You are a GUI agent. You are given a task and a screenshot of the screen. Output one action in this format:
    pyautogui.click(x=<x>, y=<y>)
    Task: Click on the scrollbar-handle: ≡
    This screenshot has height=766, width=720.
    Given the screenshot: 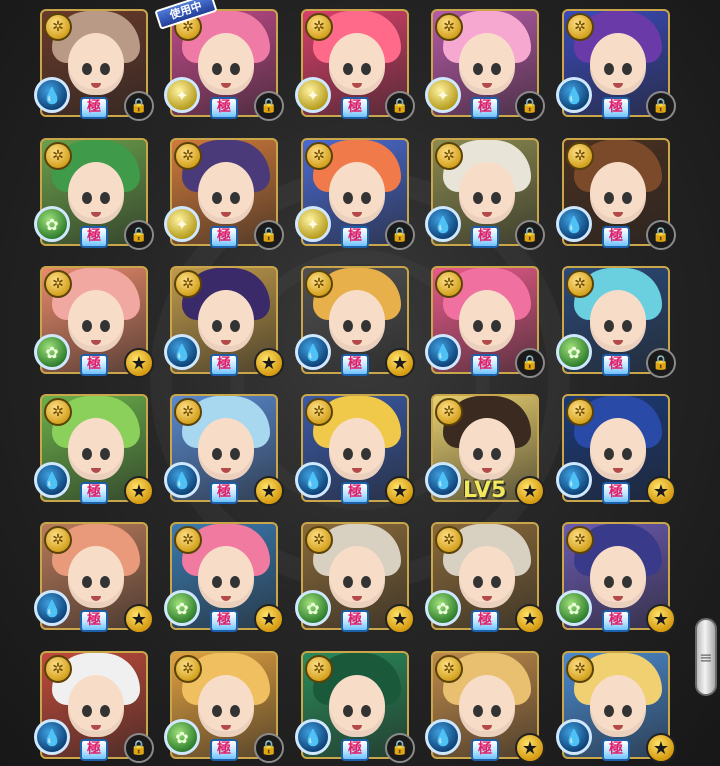 What is the action you would take?
    pyautogui.click(x=706, y=657)
    